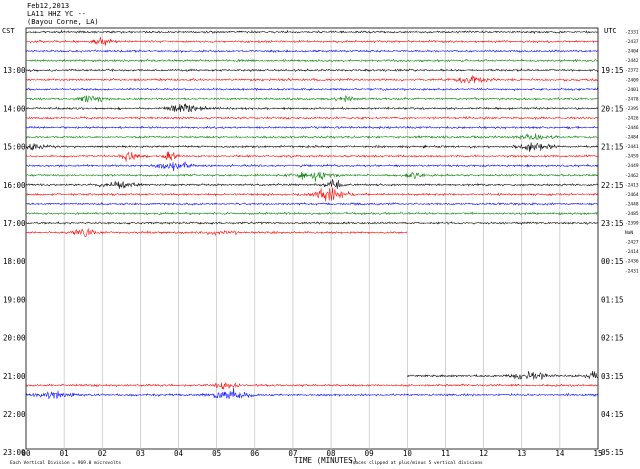 The image size is (640, 469). What do you see at coordinates (48, 6) in the screenshot?
I see `chart-date: Feb12,2013` at bounding box center [48, 6].